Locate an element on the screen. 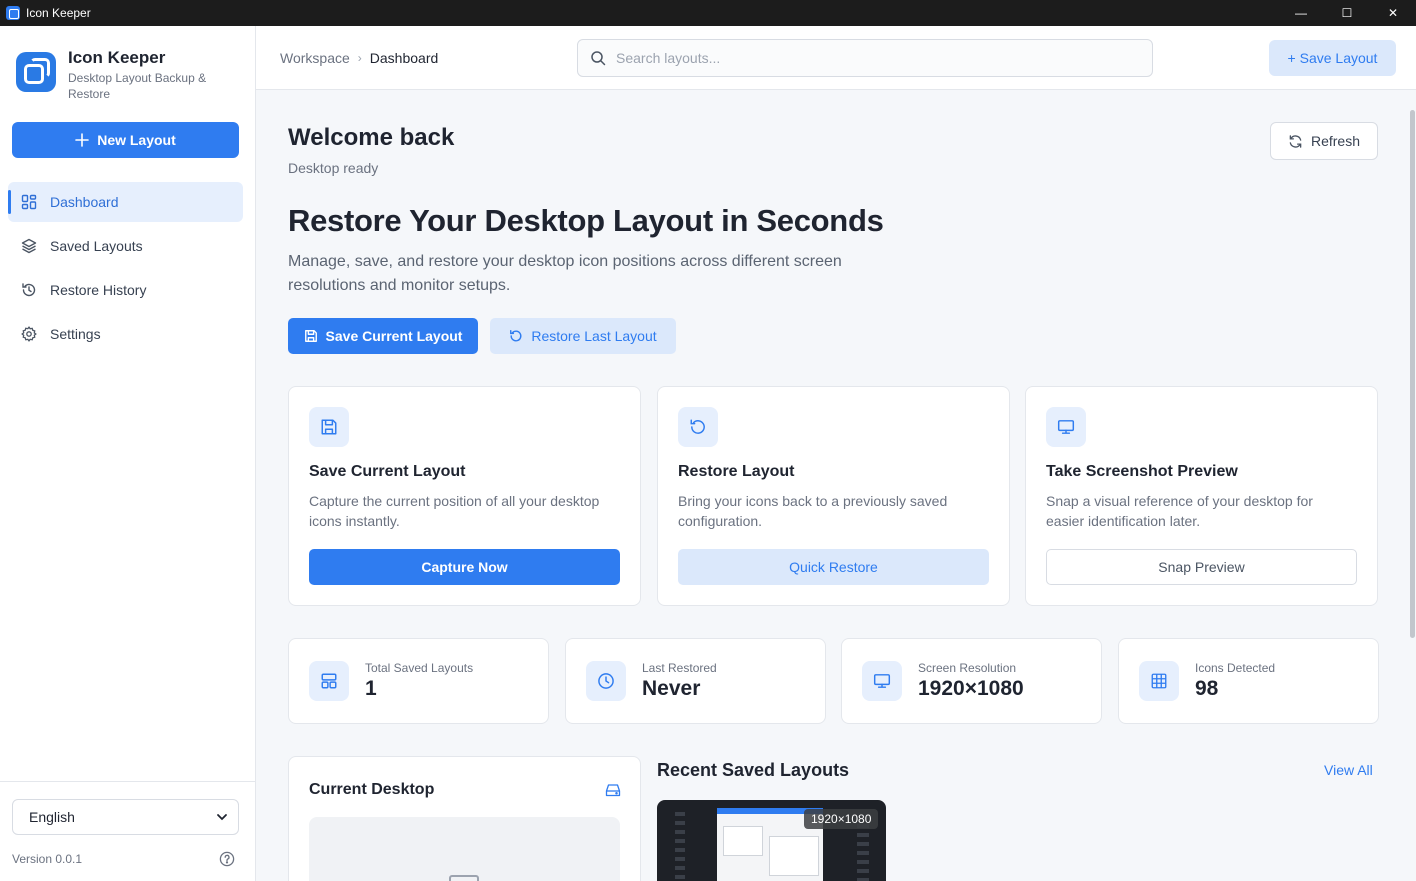  snap-preview-button: Snap Preview is located at coordinates (1201, 567).